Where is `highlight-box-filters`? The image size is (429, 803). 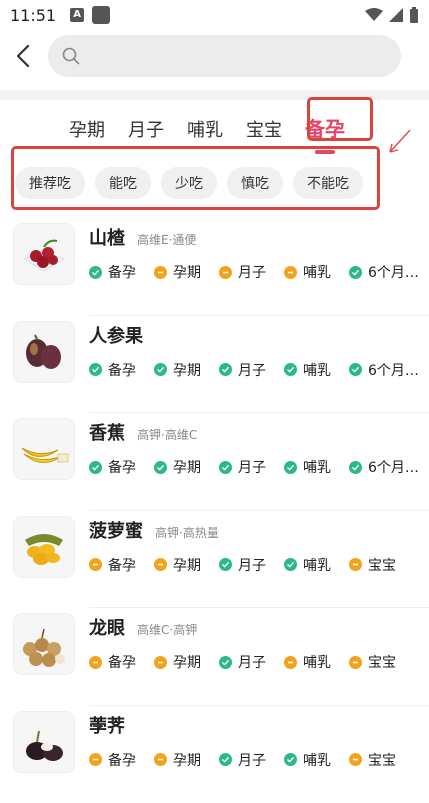
highlight-box-filters is located at coordinates (195, 178).